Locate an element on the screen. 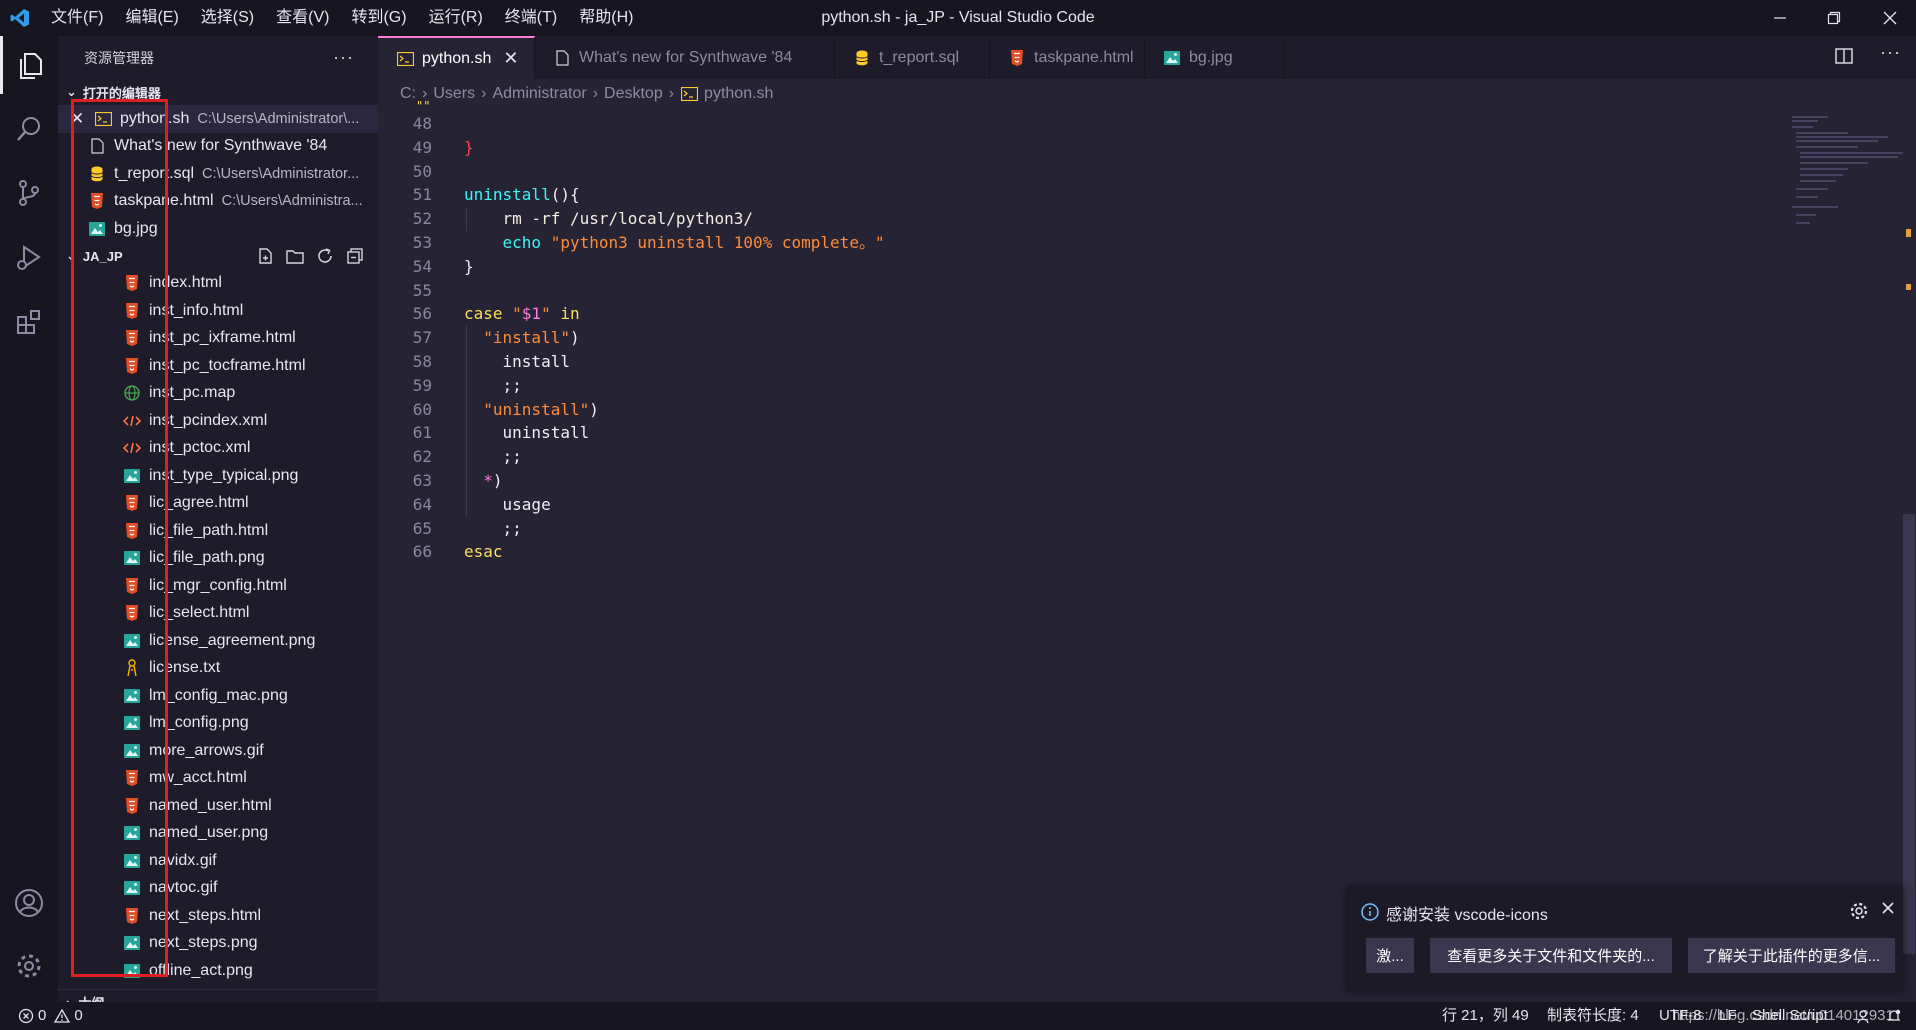  run-debug-icon is located at coordinates (29, 257).